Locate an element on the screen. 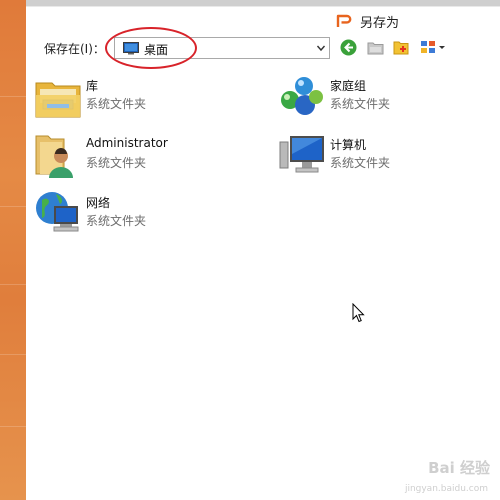 The width and height of the screenshot is (500, 500). list-item: 家庭组 系统文件夹 is located at coordinates (378, 97).